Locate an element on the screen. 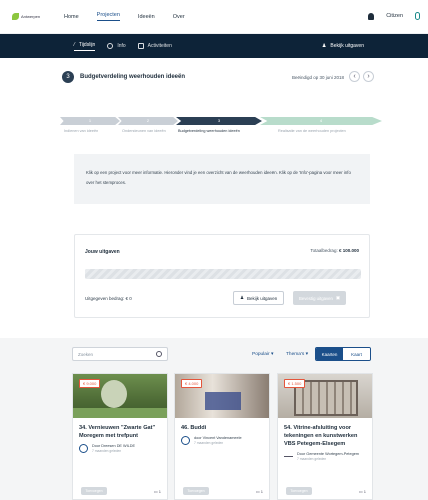 This screenshot has height=500, width=428. bell-icon is located at coordinates (371, 16).